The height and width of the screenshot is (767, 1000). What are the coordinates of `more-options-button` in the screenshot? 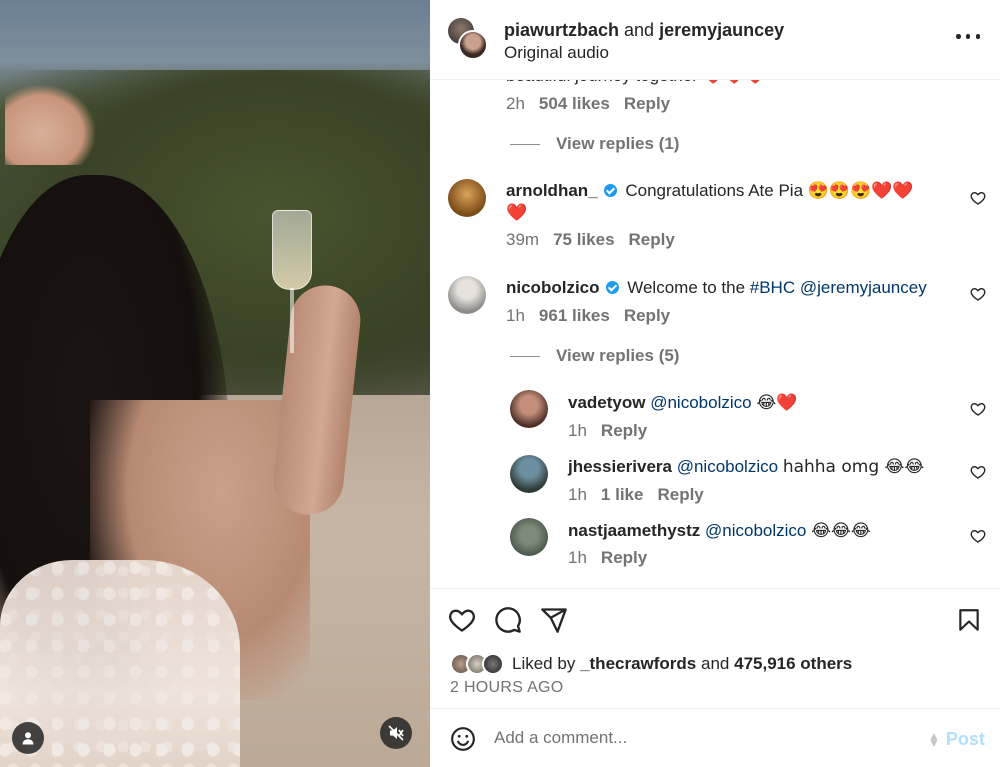 It's located at (968, 39).